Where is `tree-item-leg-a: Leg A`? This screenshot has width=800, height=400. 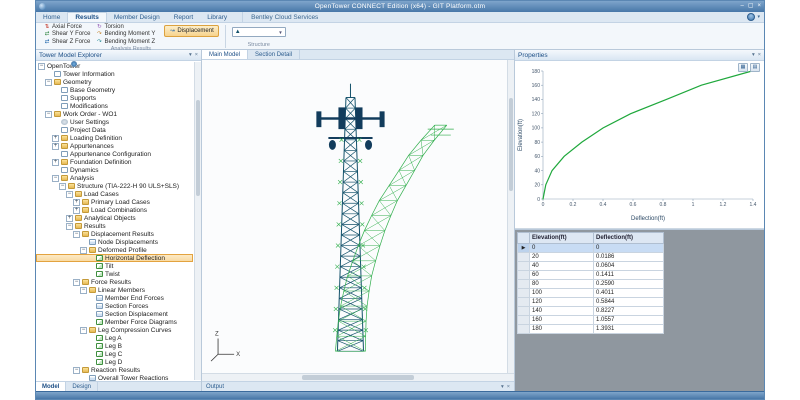
tree-item-leg-a: Leg A is located at coordinates (114, 338).